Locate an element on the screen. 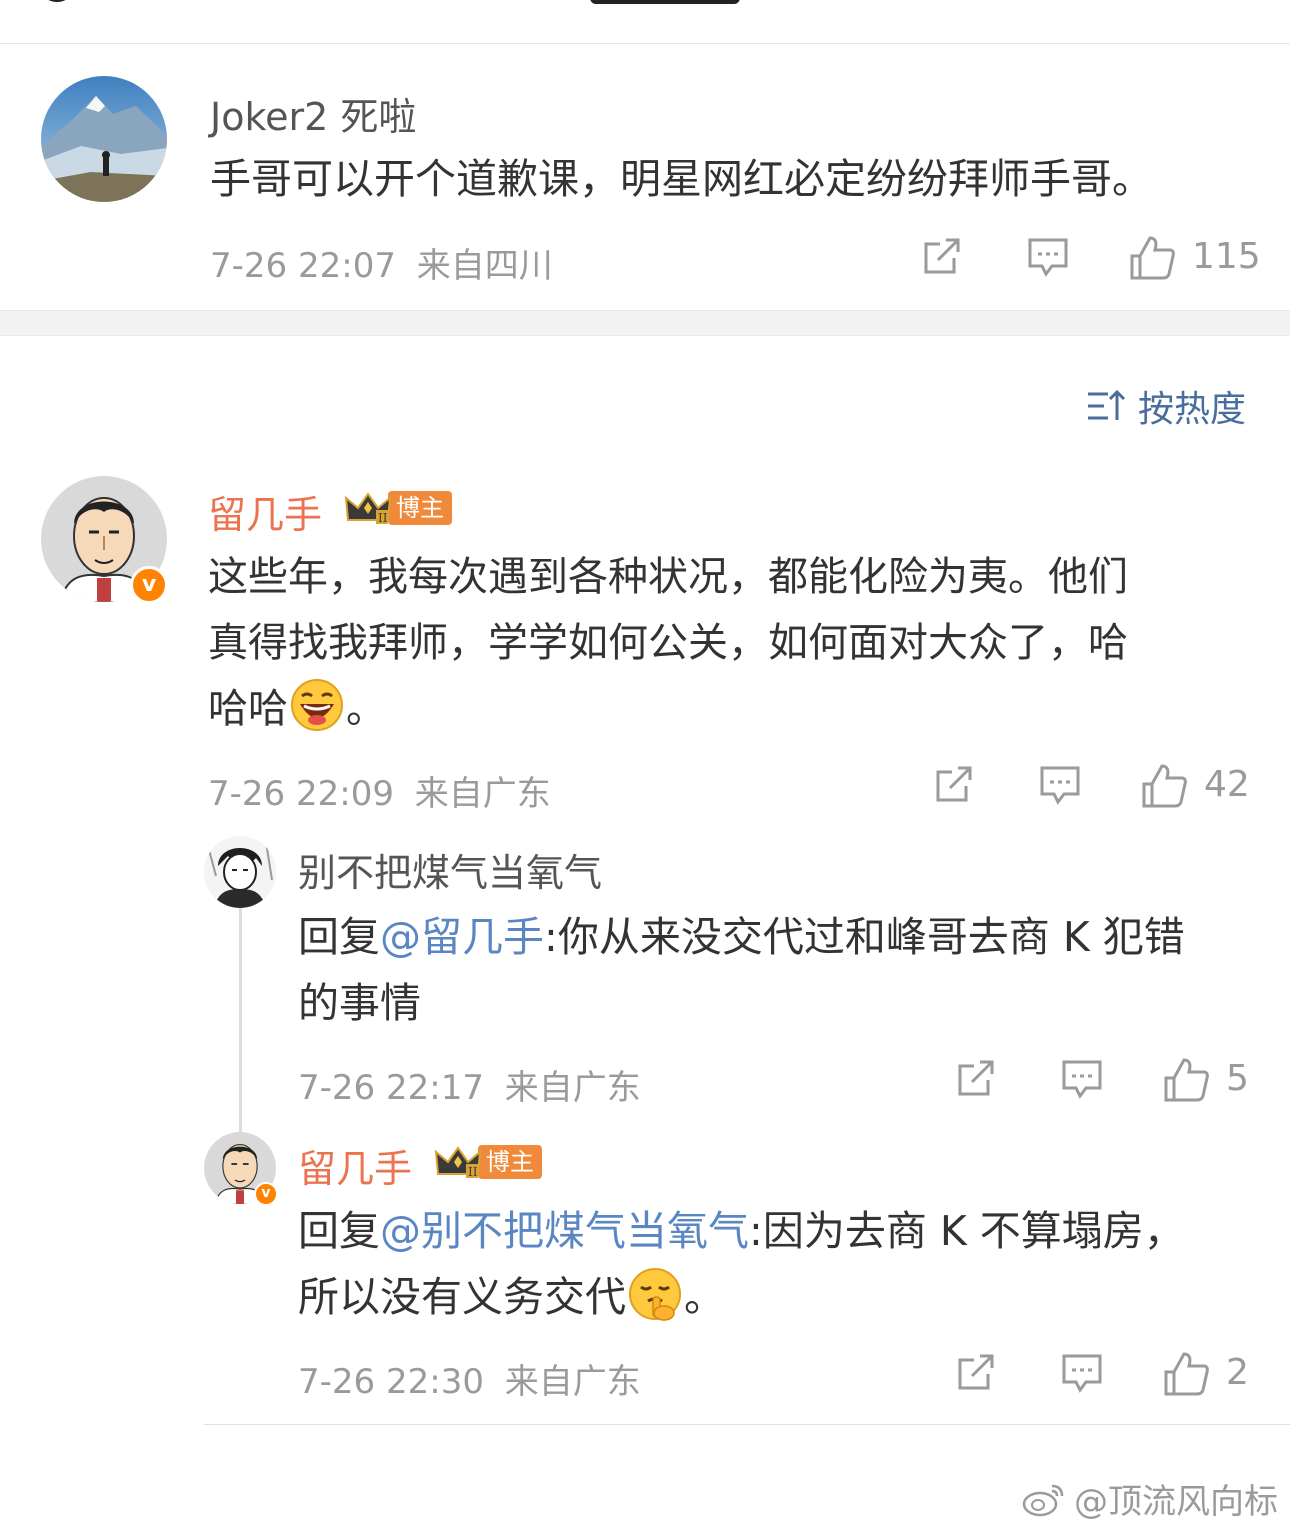 The width and height of the screenshot is (1290, 1528). top-navigation-bar is located at coordinates (645, 22).